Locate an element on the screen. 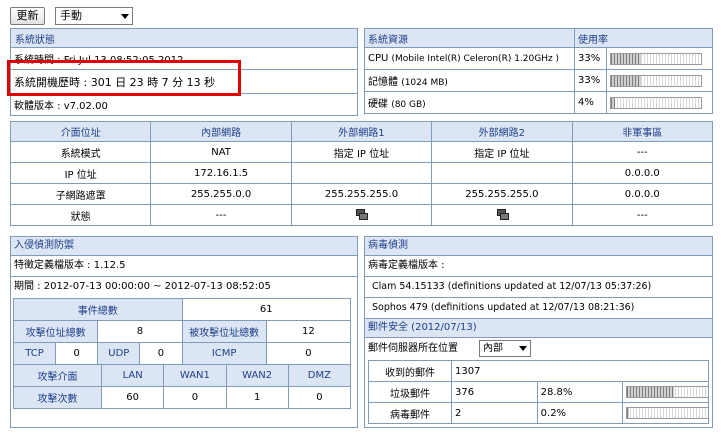 The height and width of the screenshot is (437, 723). resource-detail: (Mobile Intel(R) Celeron(R) 1.20GHz ) is located at coordinates (475, 59).